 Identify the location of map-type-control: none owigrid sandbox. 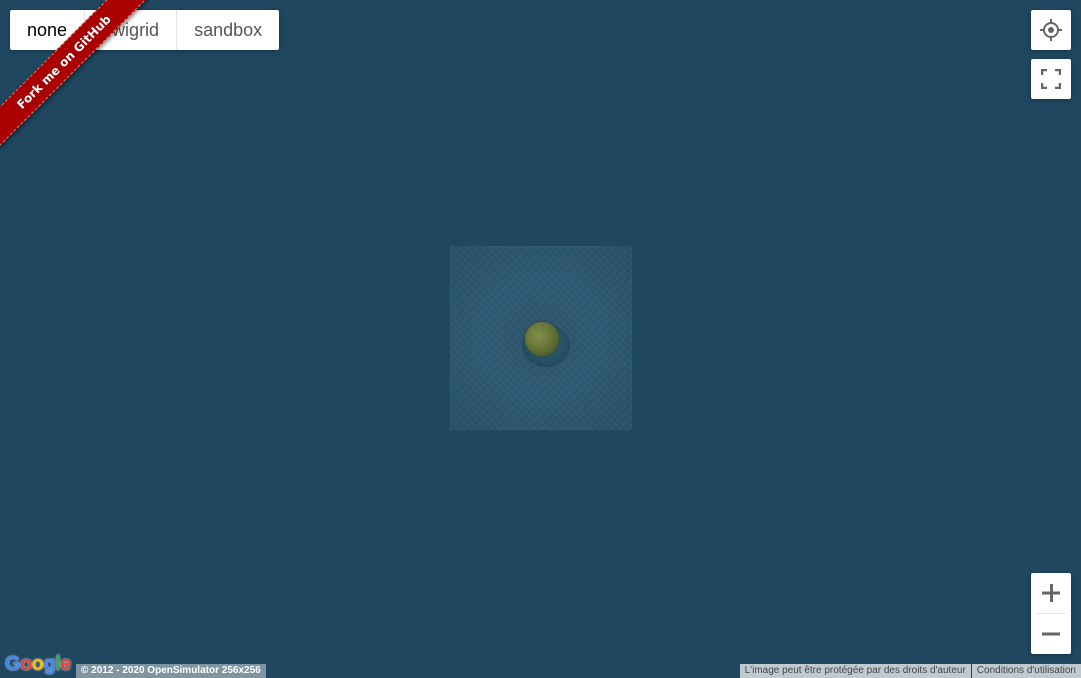
(145, 30).